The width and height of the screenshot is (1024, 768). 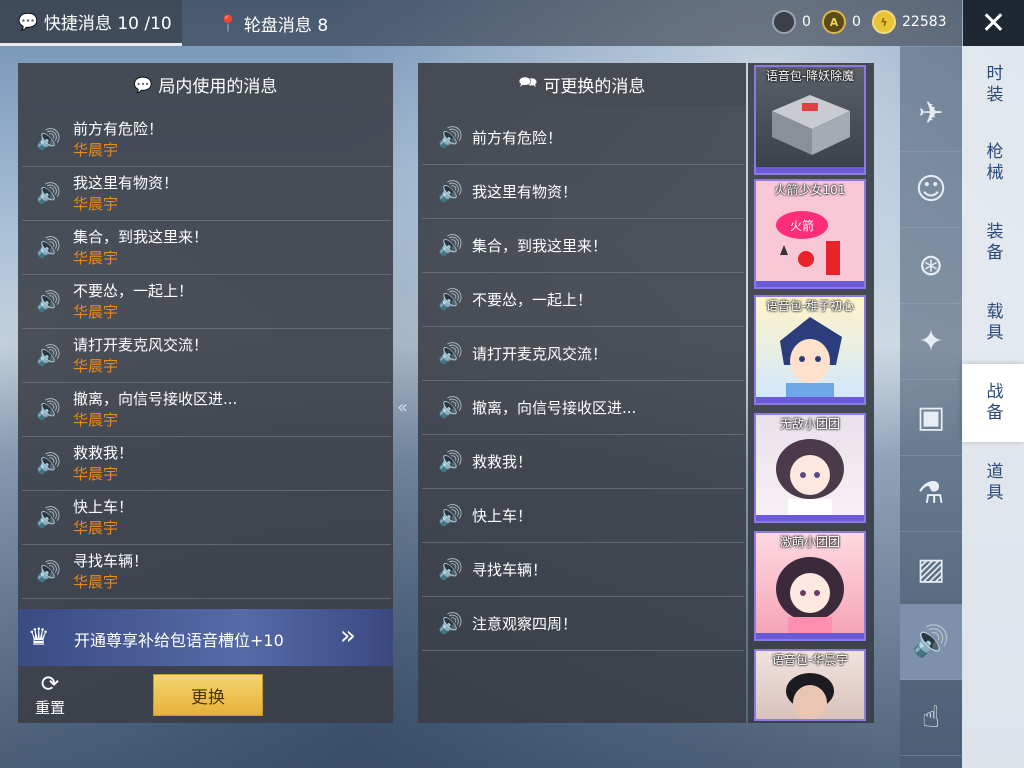 I want to click on tab-equipment: 装备, so click(x=993, y=243).